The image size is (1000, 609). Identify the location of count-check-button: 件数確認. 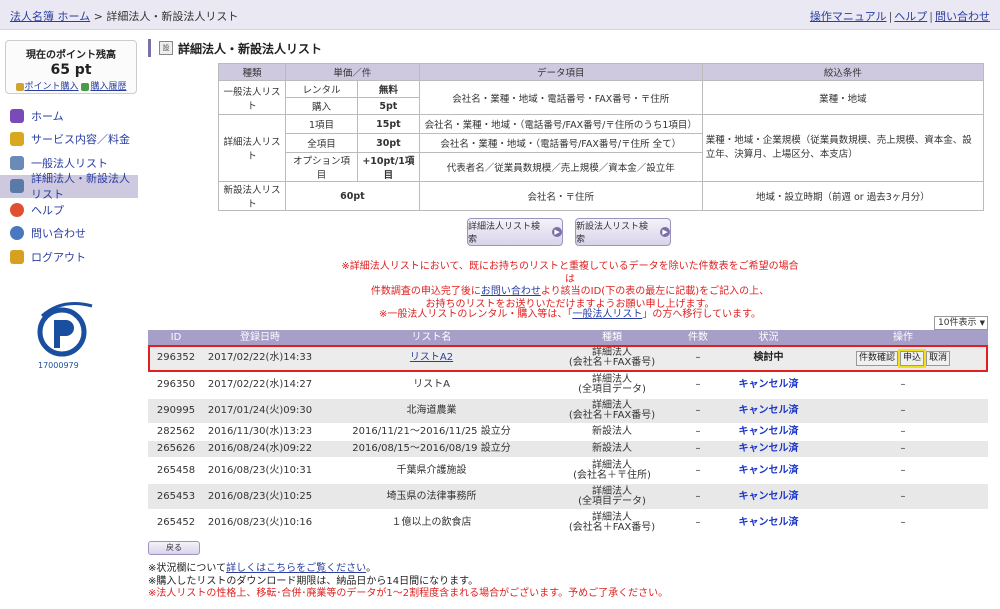
(876, 358).